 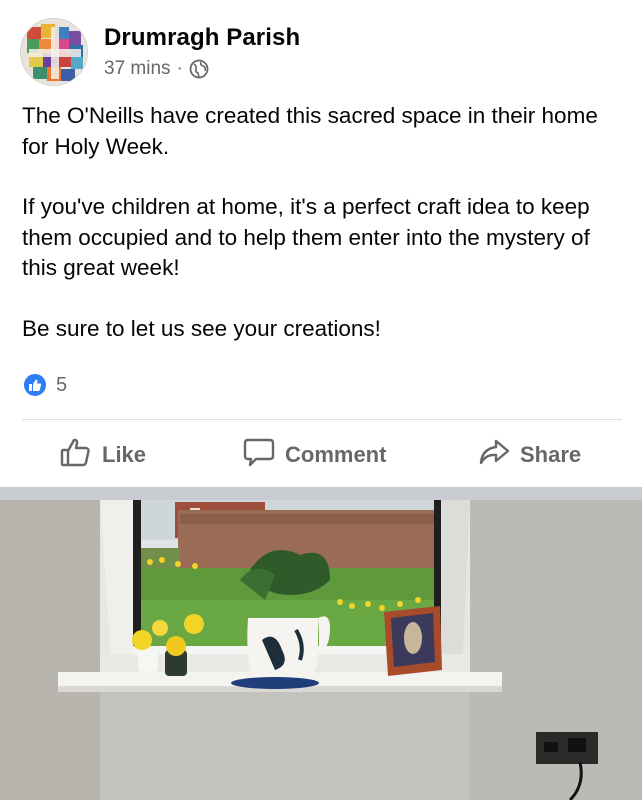 I want to click on thumbs-up-icon, so click(x=35, y=385).